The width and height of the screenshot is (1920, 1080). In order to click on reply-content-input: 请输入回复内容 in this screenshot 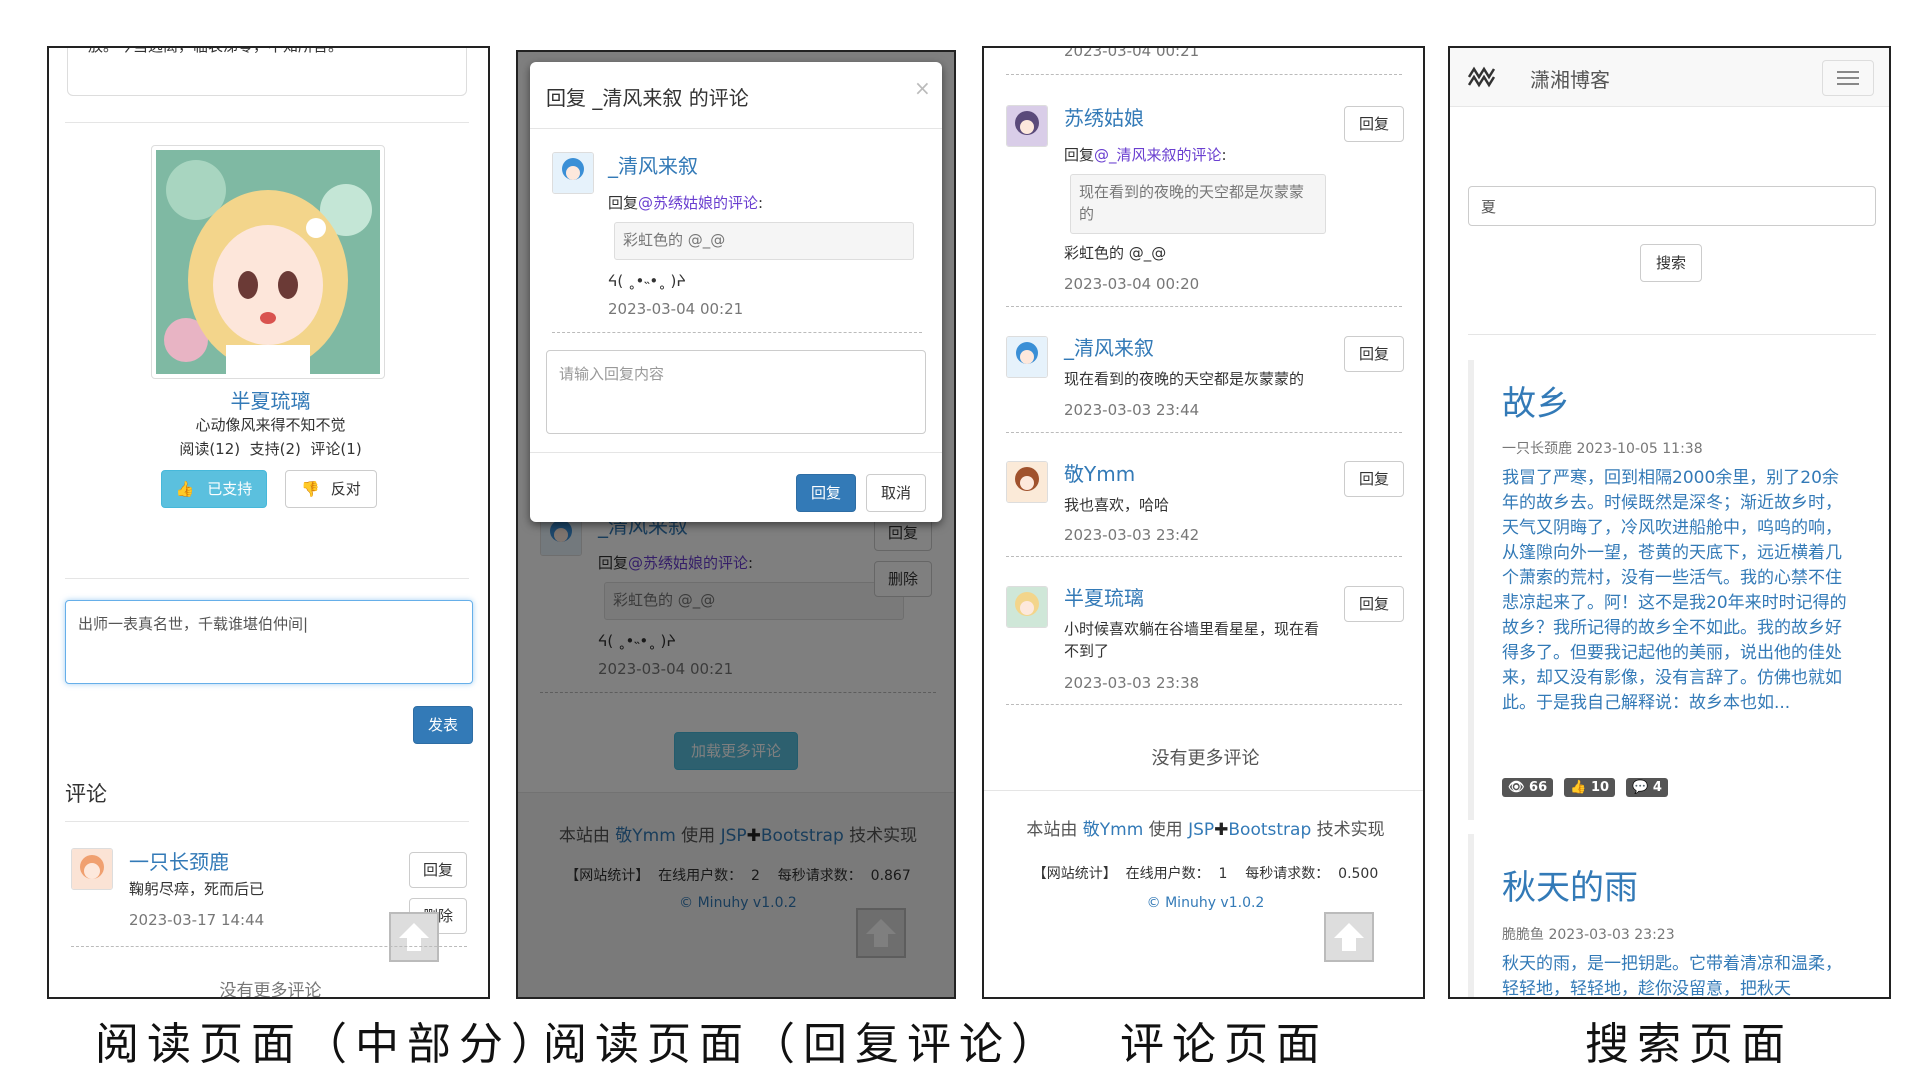, I will do `click(736, 392)`.